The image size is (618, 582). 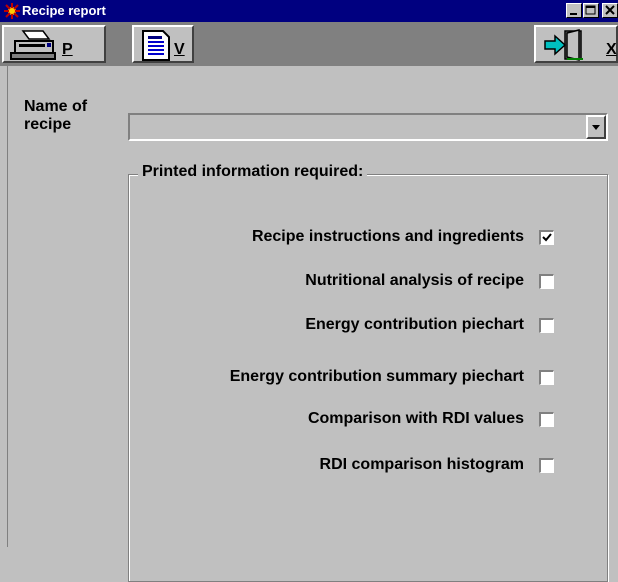 What do you see at coordinates (563, 45) in the screenshot?
I see `exit-door-icon` at bounding box center [563, 45].